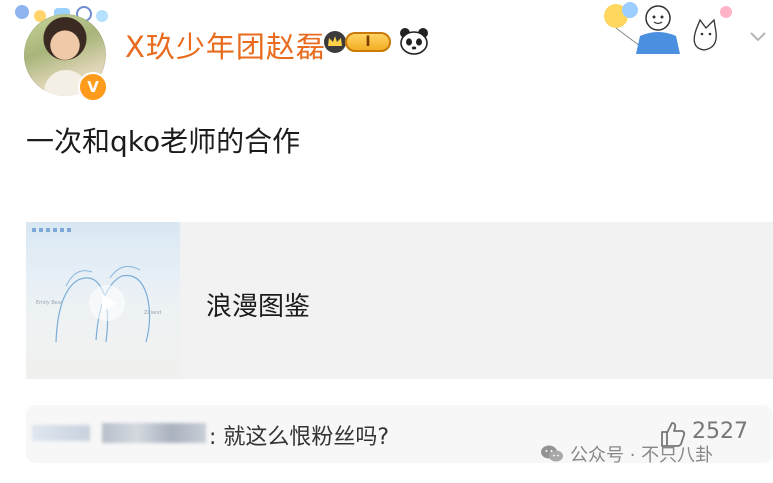 The image size is (773, 483). What do you see at coordinates (552, 453) in the screenshot?
I see `wechat-icon` at bounding box center [552, 453].